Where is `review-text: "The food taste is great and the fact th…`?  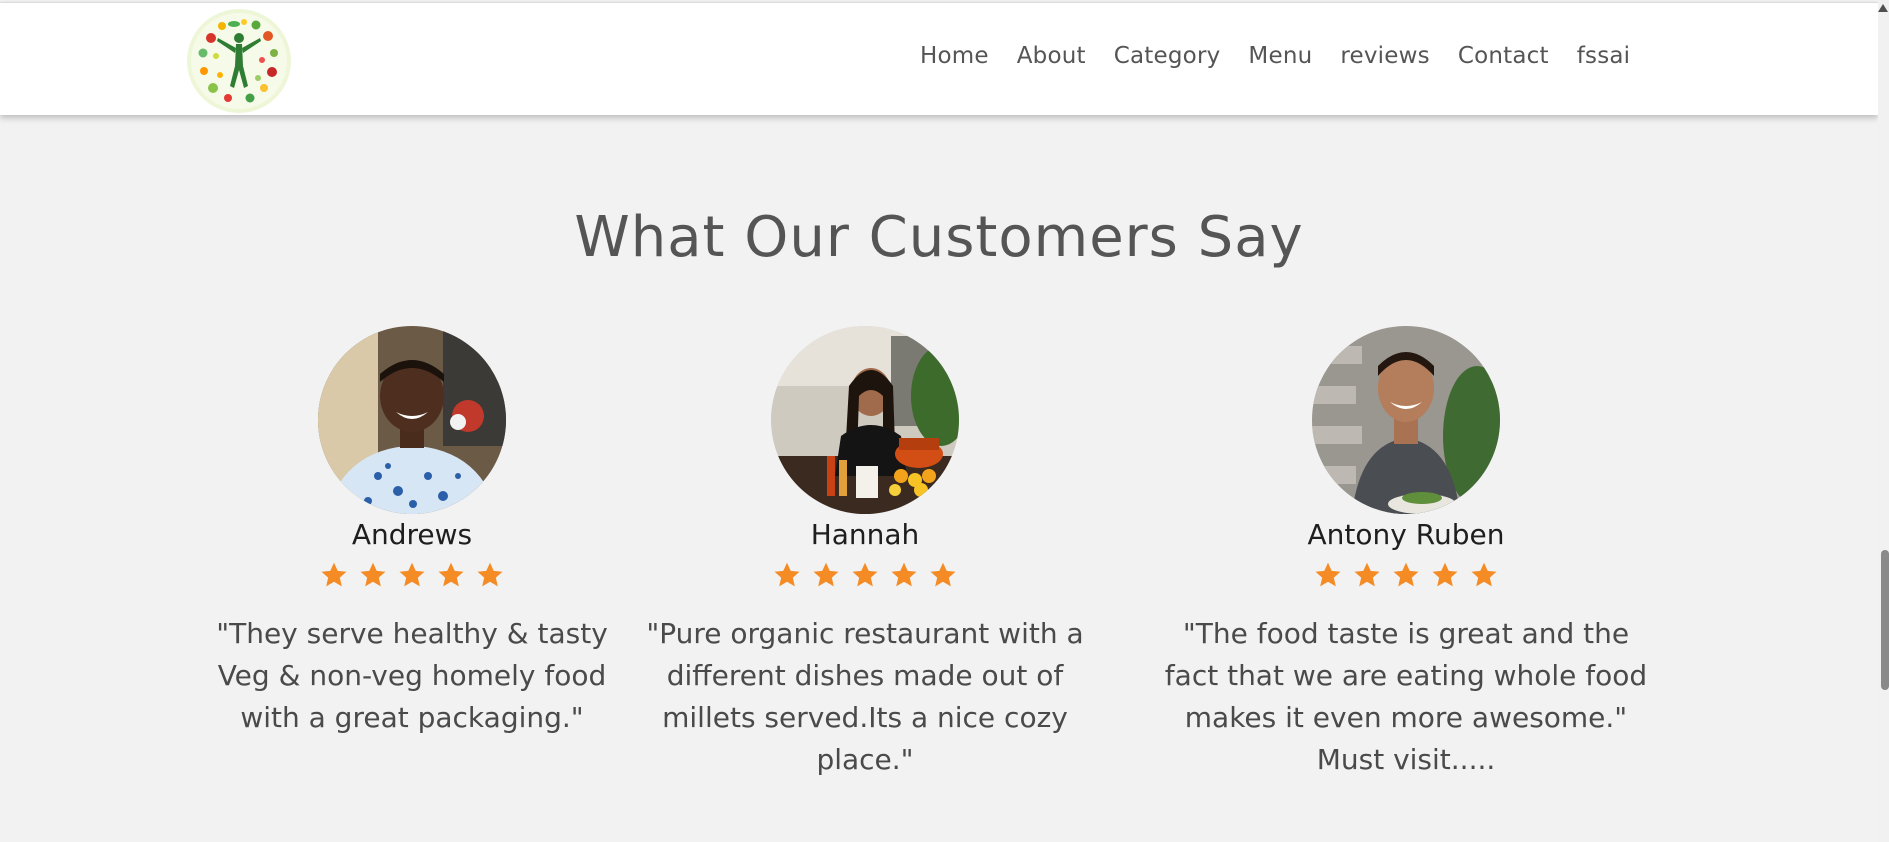 review-text: "The food taste is great and the fact th… is located at coordinates (1406, 696).